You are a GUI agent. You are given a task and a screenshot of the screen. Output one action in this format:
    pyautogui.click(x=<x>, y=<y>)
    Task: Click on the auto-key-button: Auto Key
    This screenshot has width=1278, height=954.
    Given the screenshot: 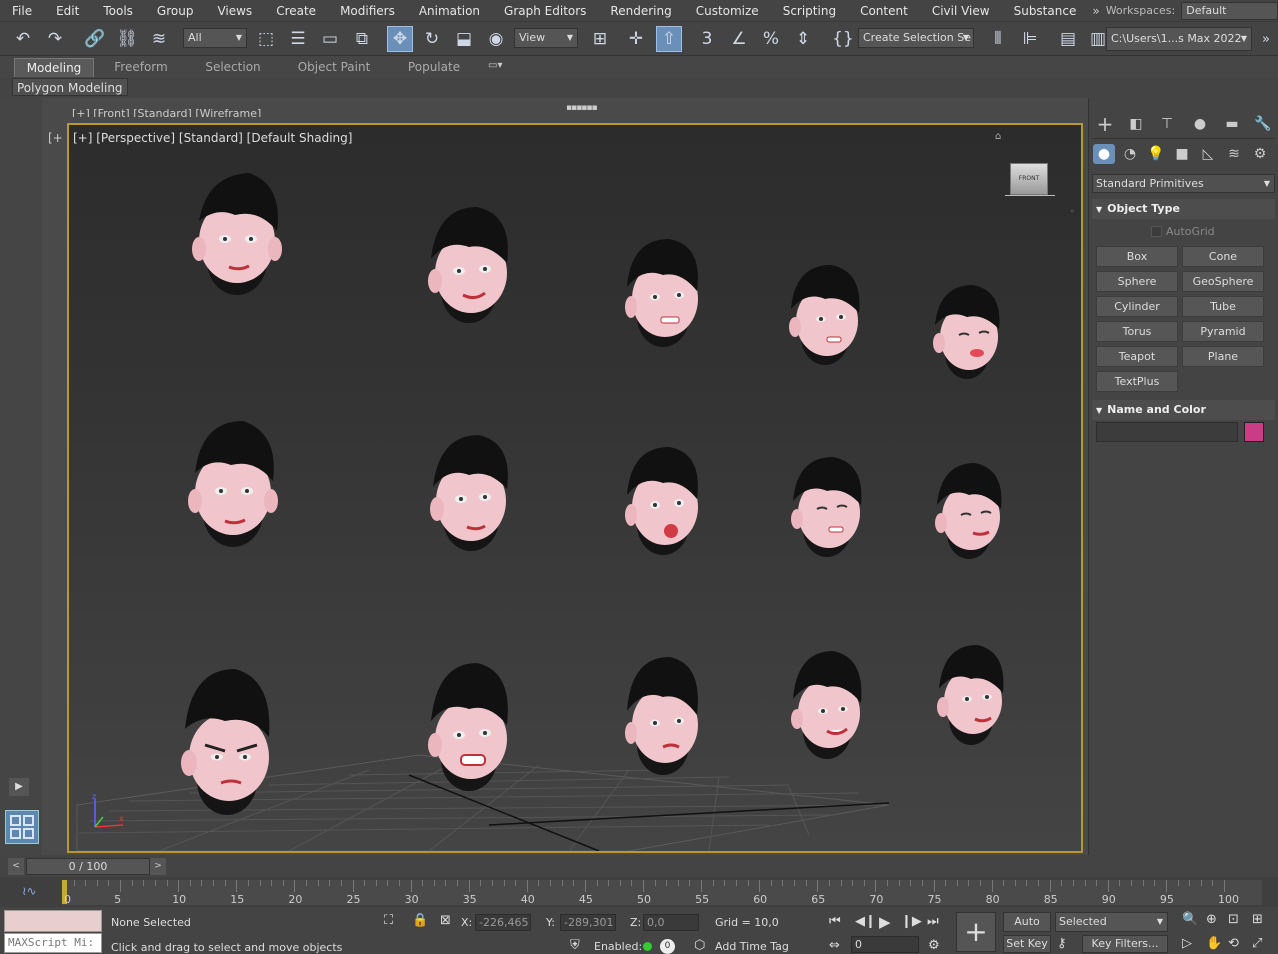 What is the action you would take?
    pyautogui.click(x=1027, y=929)
    